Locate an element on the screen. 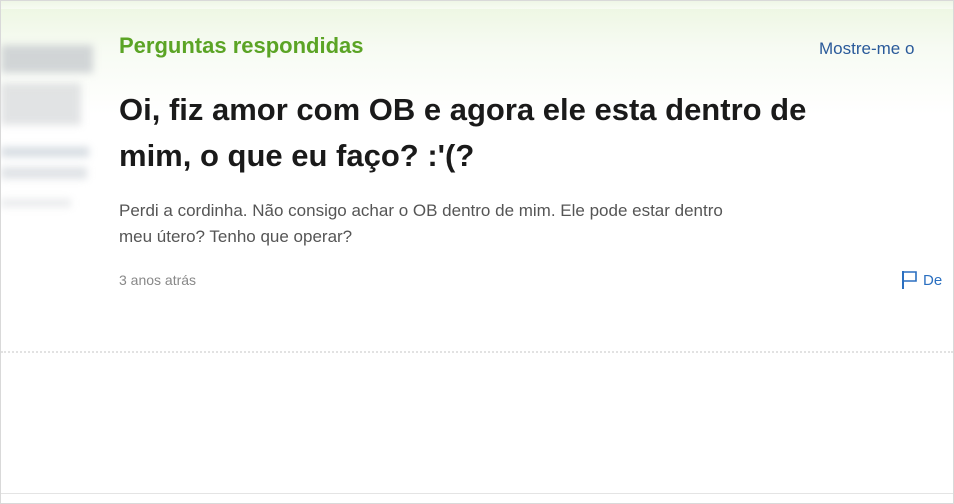  report-label: De is located at coordinates (933, 280).